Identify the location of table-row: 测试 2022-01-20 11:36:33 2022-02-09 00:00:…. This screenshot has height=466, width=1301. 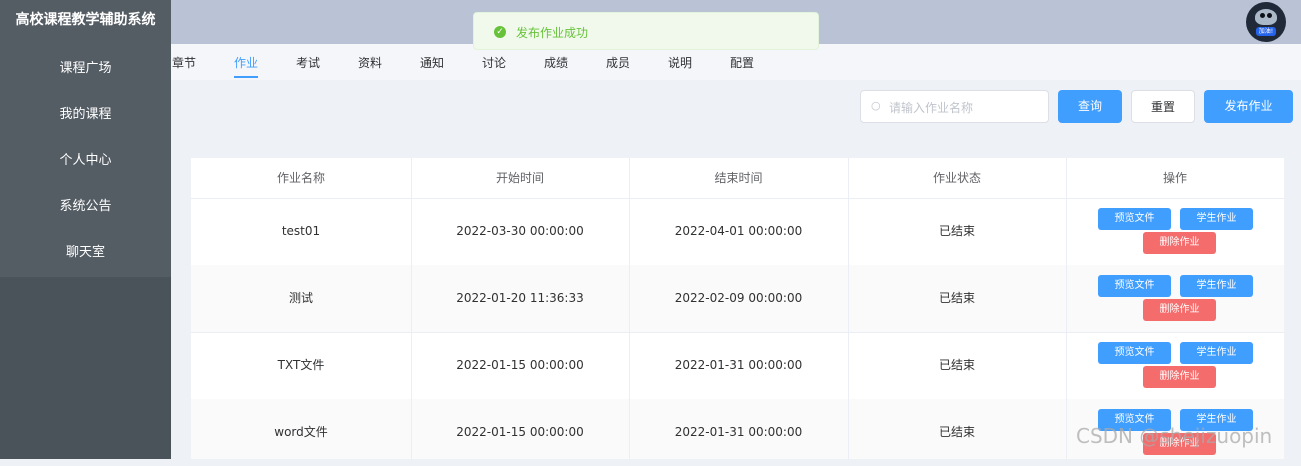
(737, 299).